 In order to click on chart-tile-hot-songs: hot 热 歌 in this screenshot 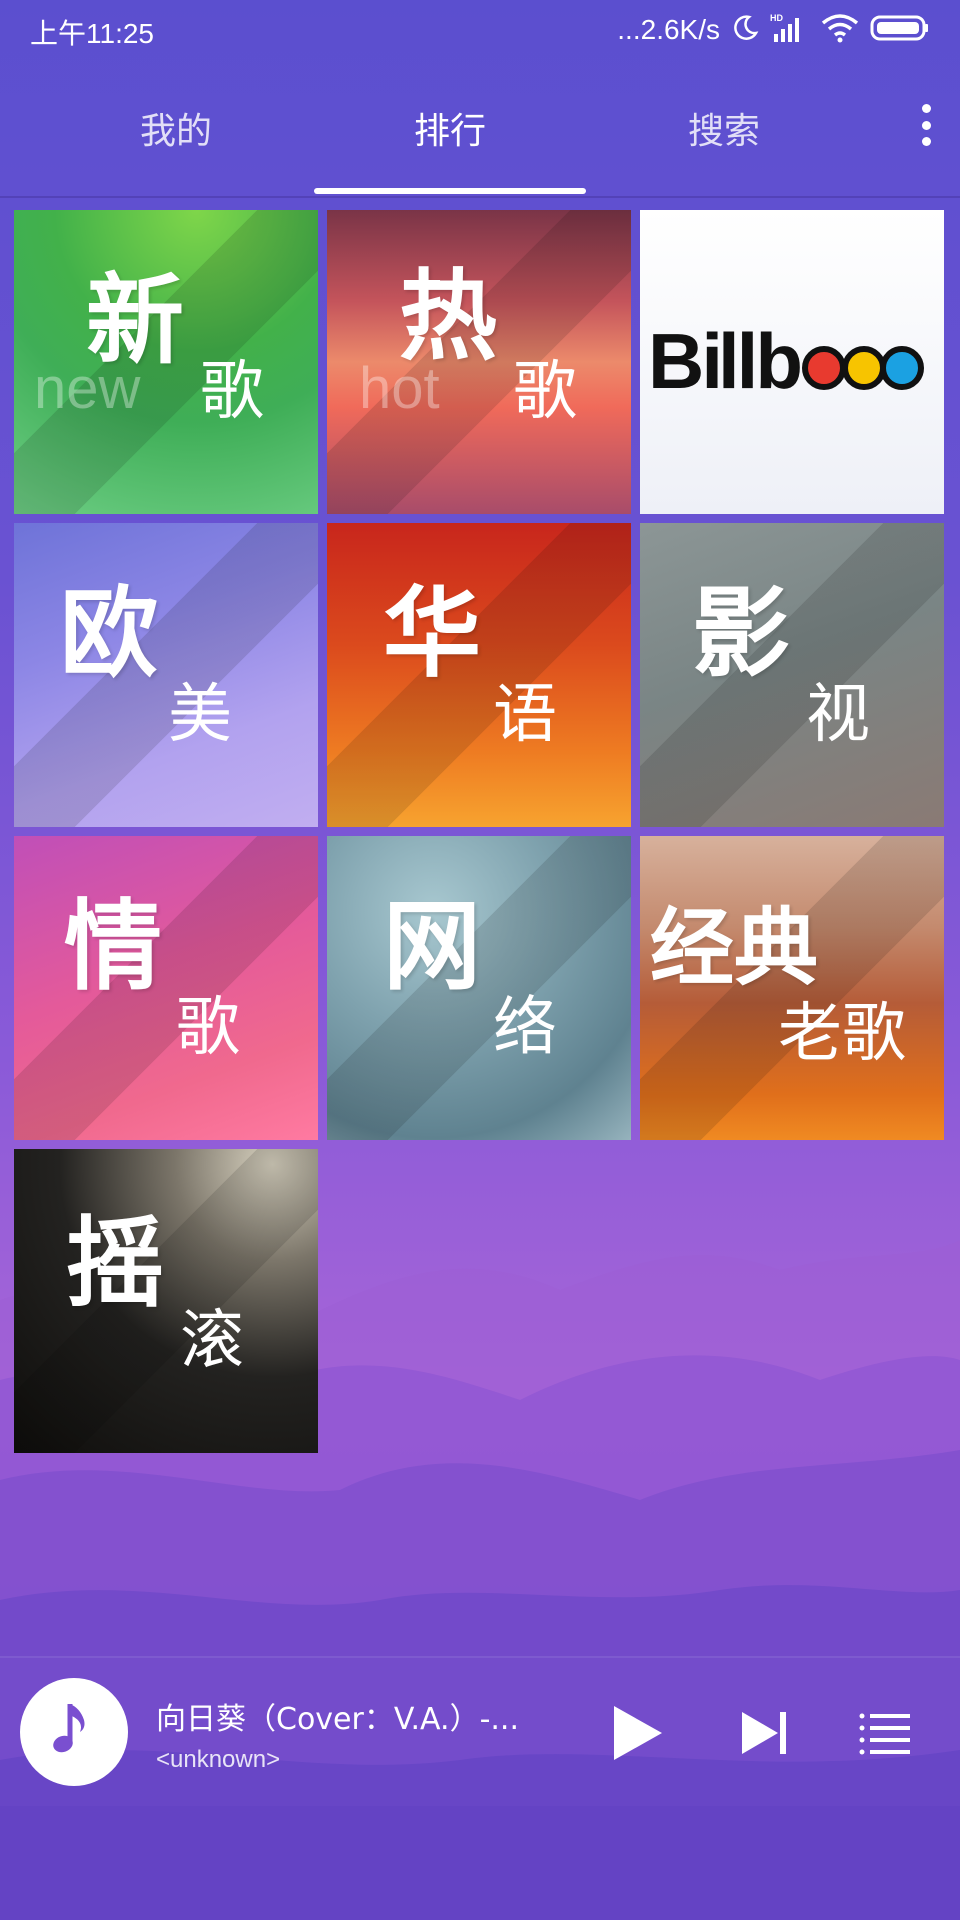, I will do `click(479, 362)`.